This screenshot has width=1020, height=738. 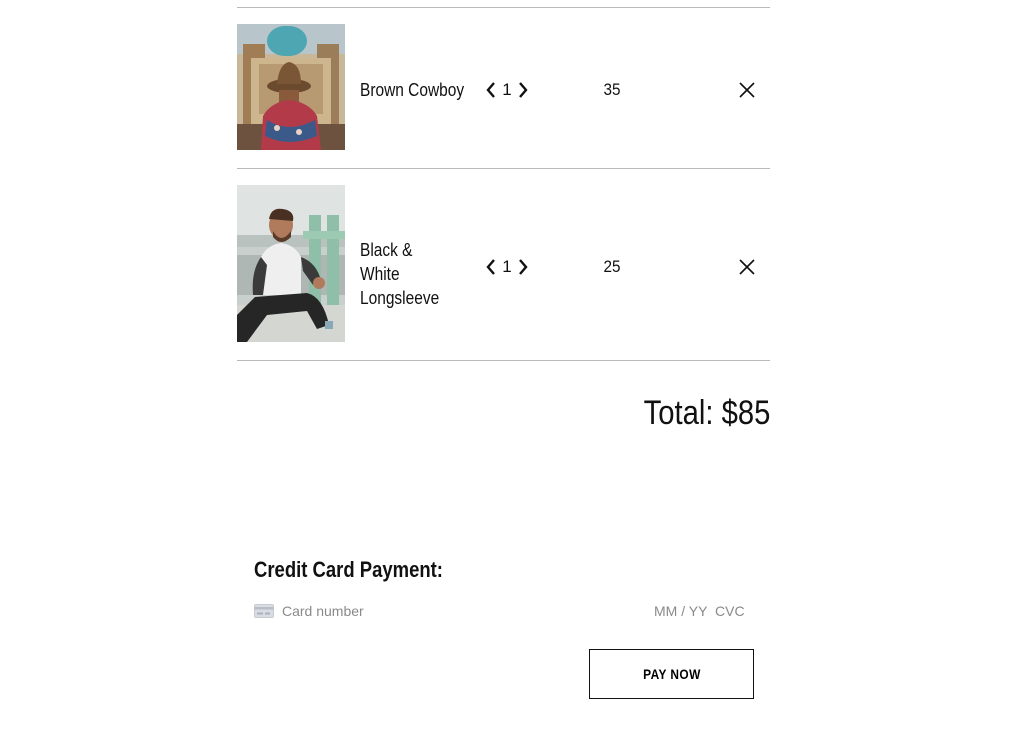 What do you see at coordinates (400, 274) in the screenshot?
I see `product-name: Black & White Longsleeve` at bounding box center [400, 274].